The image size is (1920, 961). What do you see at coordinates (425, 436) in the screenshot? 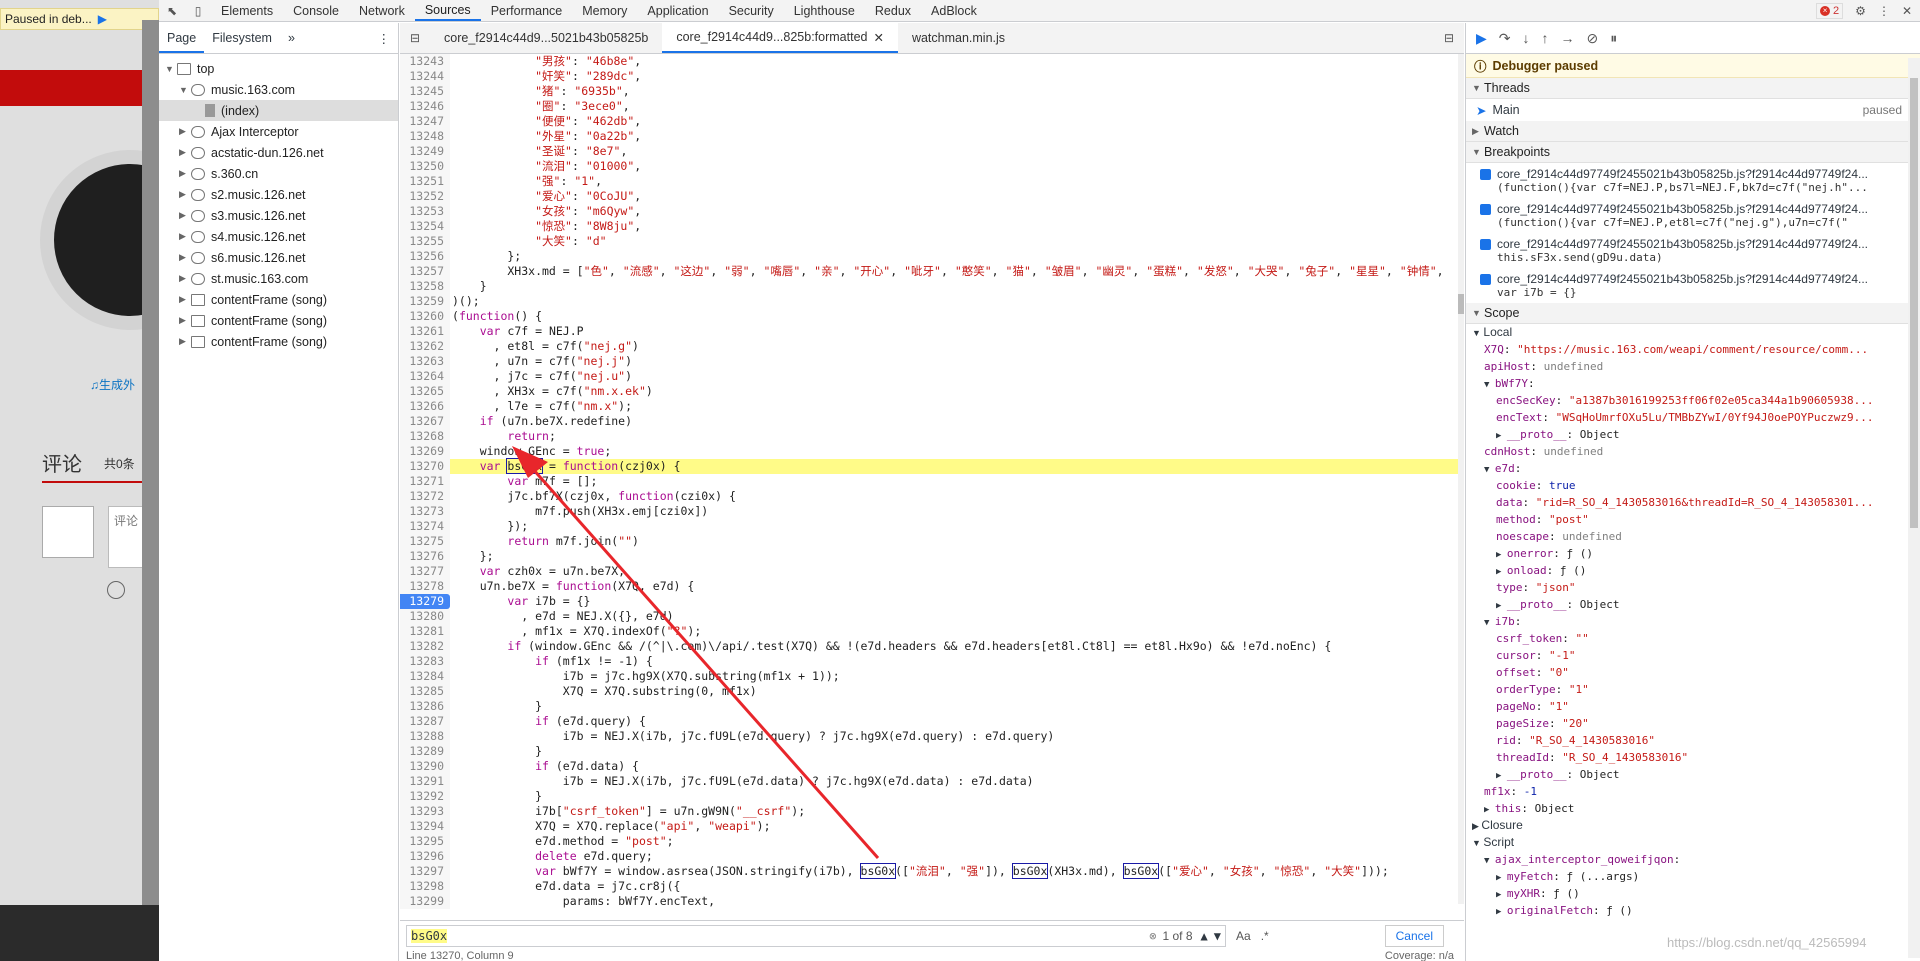
I see `line-number: 13268` at bounding box center [425, 436].